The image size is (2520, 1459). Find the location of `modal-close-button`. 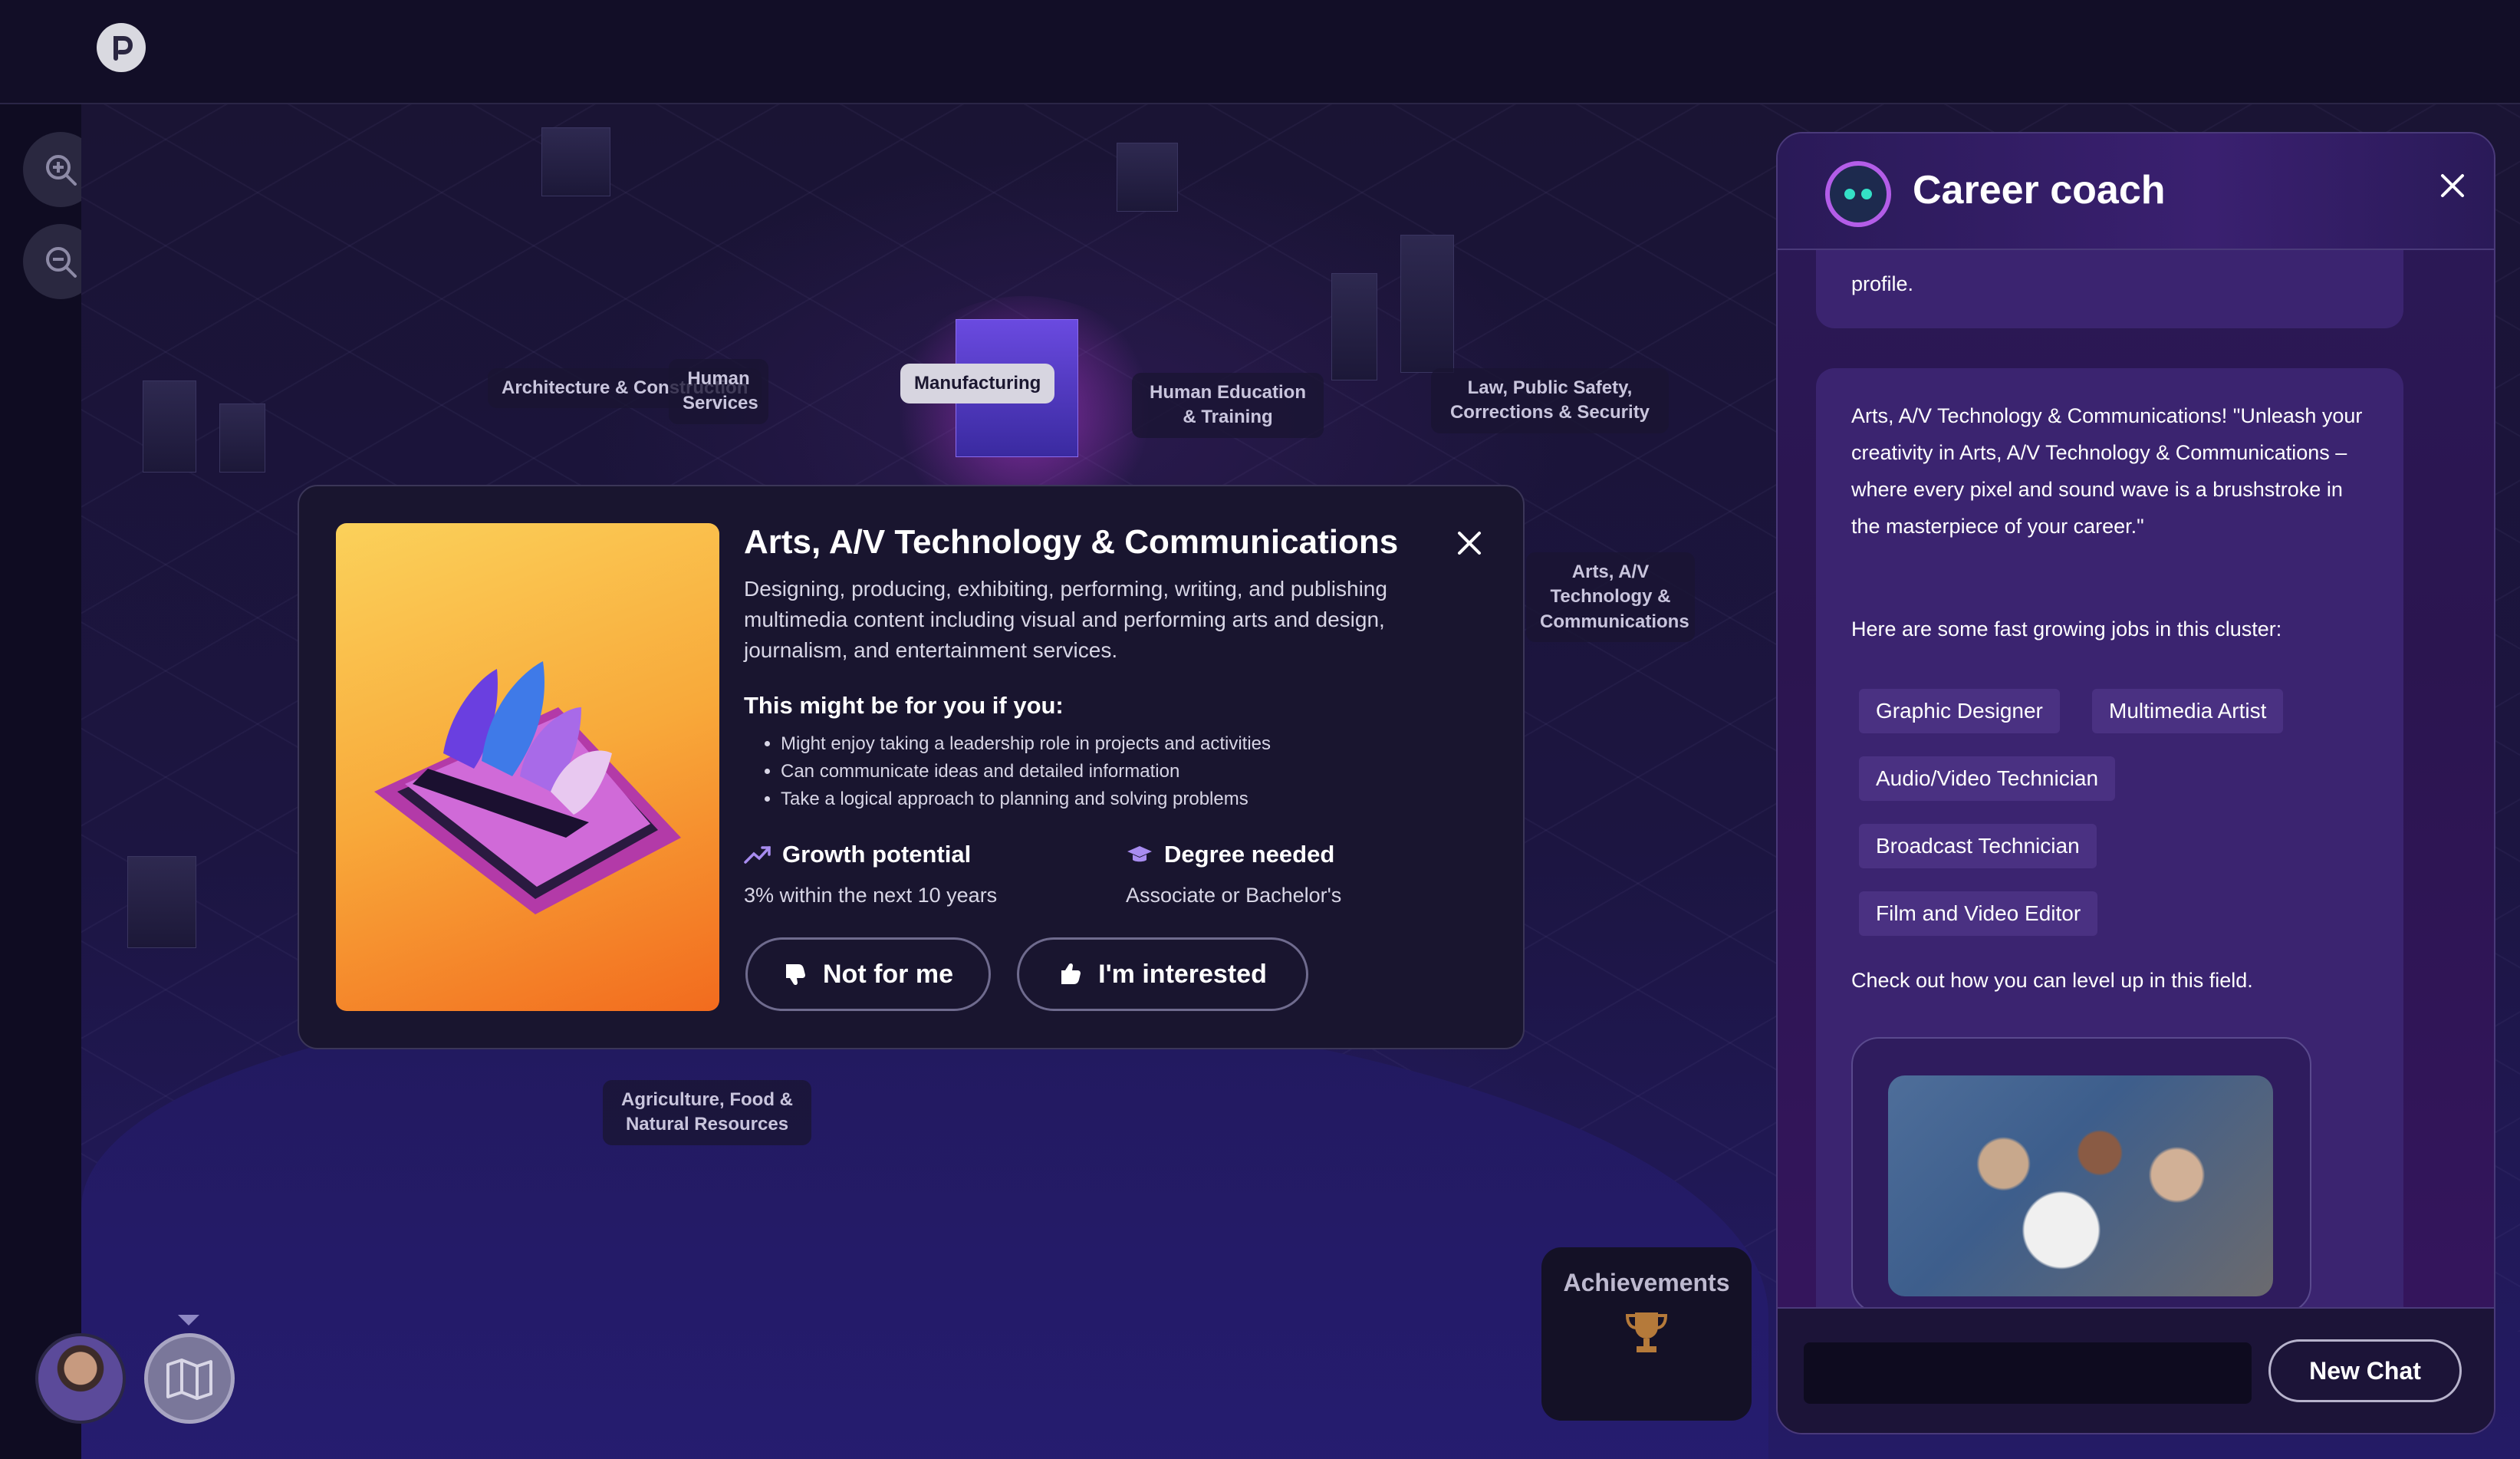

modal-close-button is located at coordinates (1469, 543).